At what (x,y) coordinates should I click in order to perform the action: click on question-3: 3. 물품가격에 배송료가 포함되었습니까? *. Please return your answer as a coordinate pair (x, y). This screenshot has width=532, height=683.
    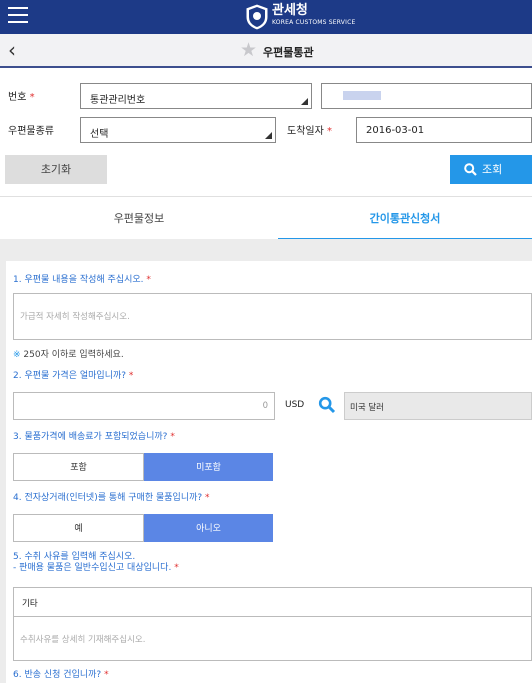
    Looking at the image, I should click on (94, 437).